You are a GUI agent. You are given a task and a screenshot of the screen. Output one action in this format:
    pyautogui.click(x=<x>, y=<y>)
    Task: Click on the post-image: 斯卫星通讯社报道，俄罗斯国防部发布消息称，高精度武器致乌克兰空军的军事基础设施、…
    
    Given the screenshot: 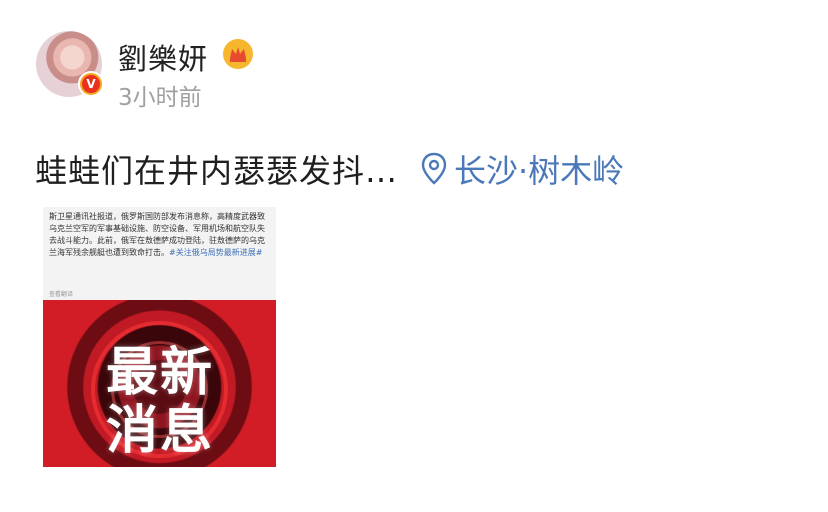 What is the action you would take?
    pyautogui.click(x=159, y=337)
    